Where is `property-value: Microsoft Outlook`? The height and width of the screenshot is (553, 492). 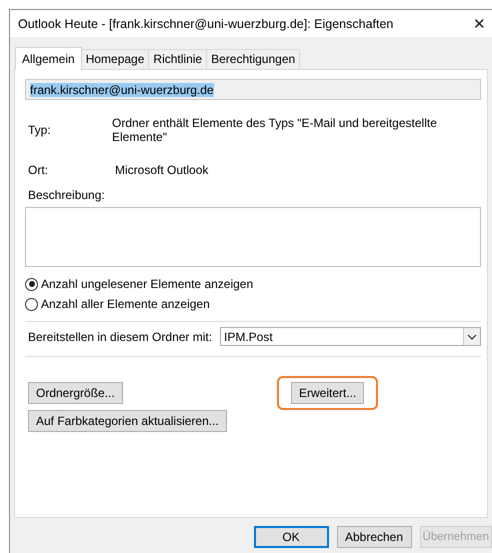
property-value: Microsoft Outlook is located at coordinates (162, 170).